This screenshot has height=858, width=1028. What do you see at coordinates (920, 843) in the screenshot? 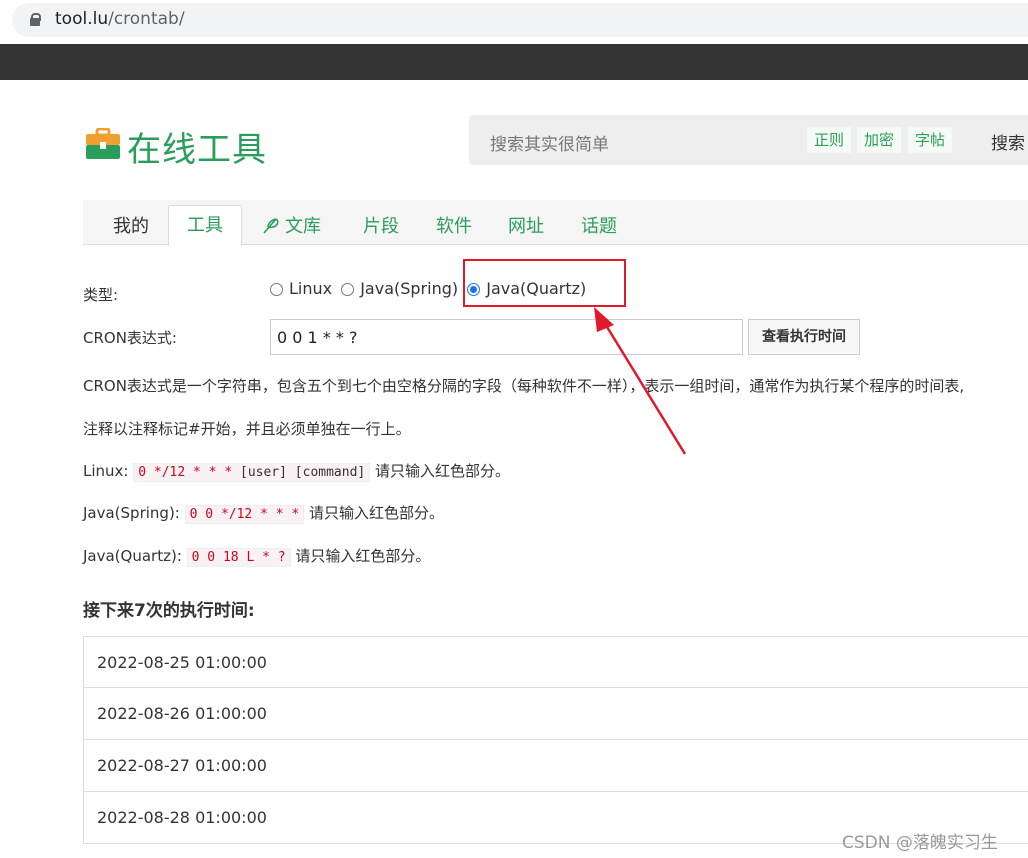
I see `watermark: CSDN @落魄实习生` at bounding box center [920, 843].